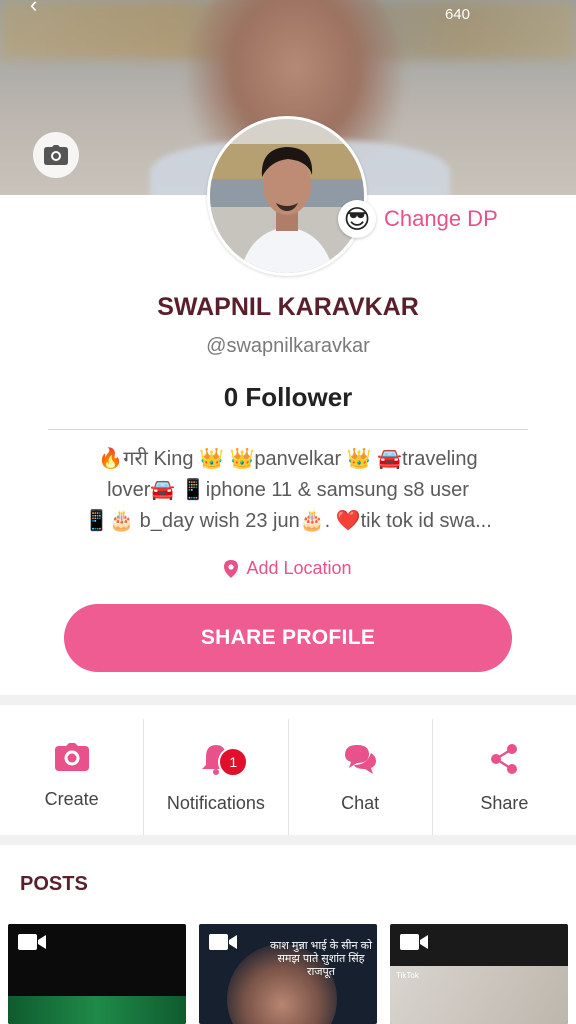 The image size is (576, 1024). Describe the element at coordinates (233, 762) in the screenshot. I see `notification-badge: 1` at that location.